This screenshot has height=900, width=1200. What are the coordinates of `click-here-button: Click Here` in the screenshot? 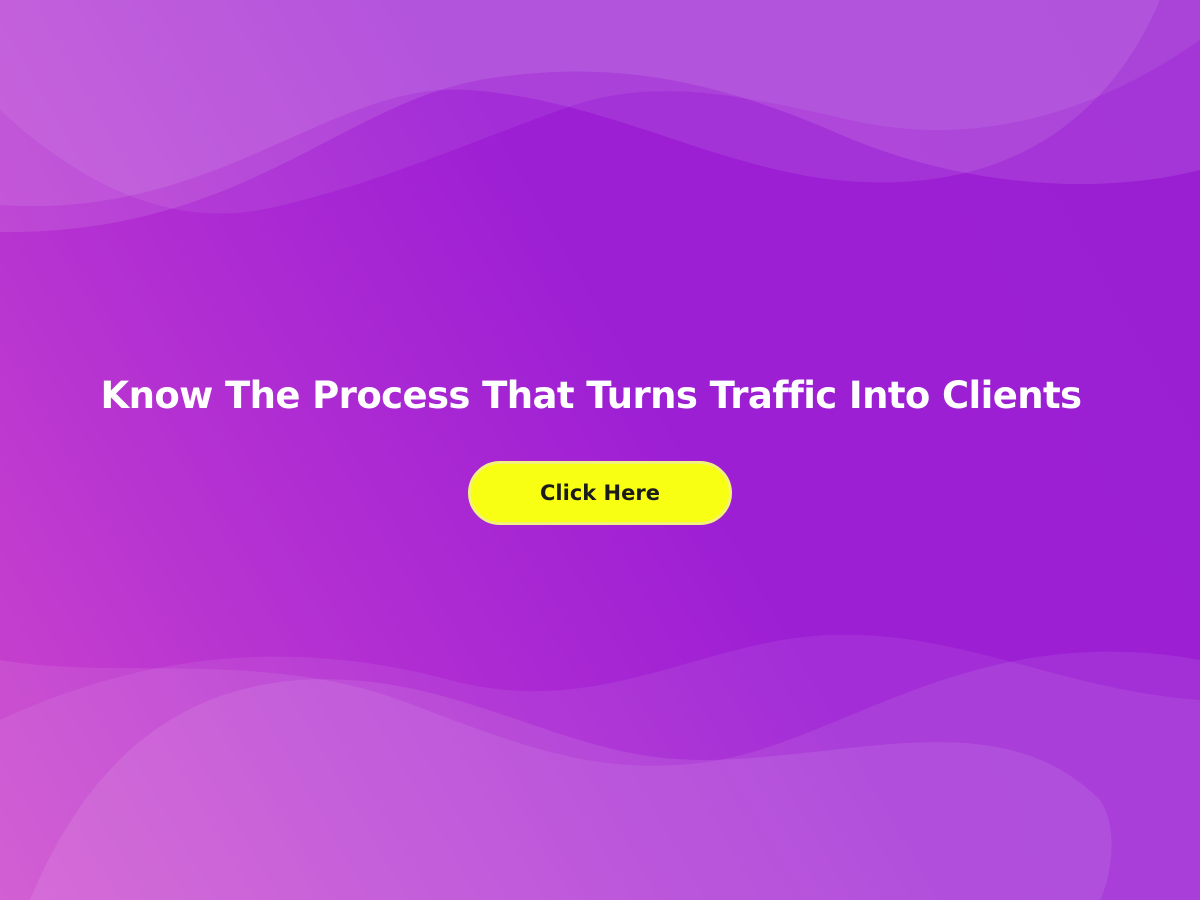 It's located at (600, 493).